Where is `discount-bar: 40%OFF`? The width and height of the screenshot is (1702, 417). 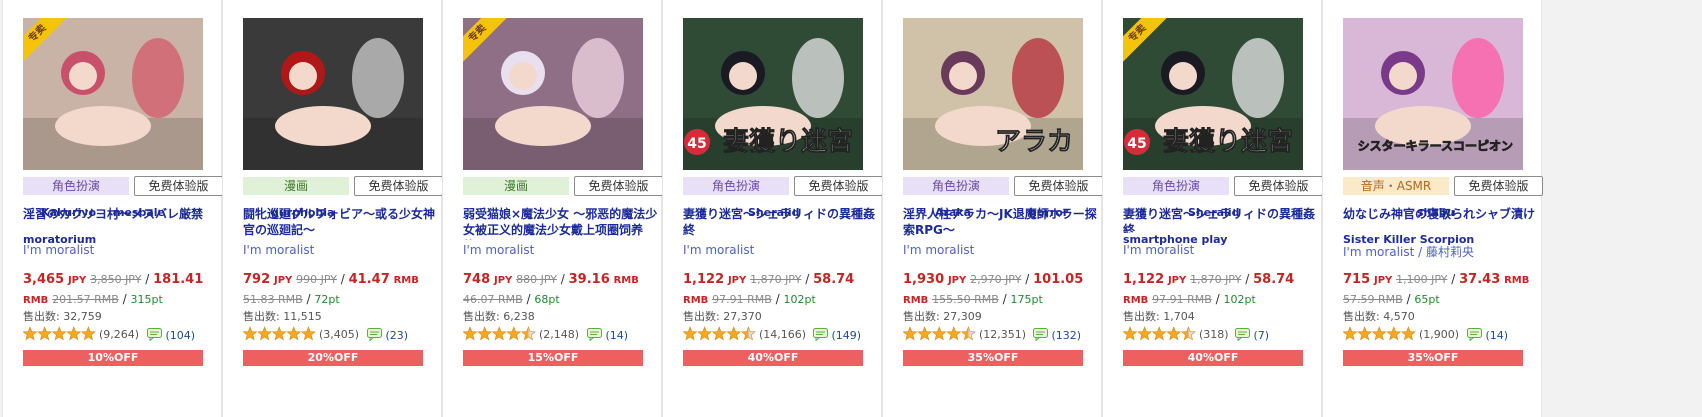
discount-bar: 40%OFF is located at coordinates (1213, 358).